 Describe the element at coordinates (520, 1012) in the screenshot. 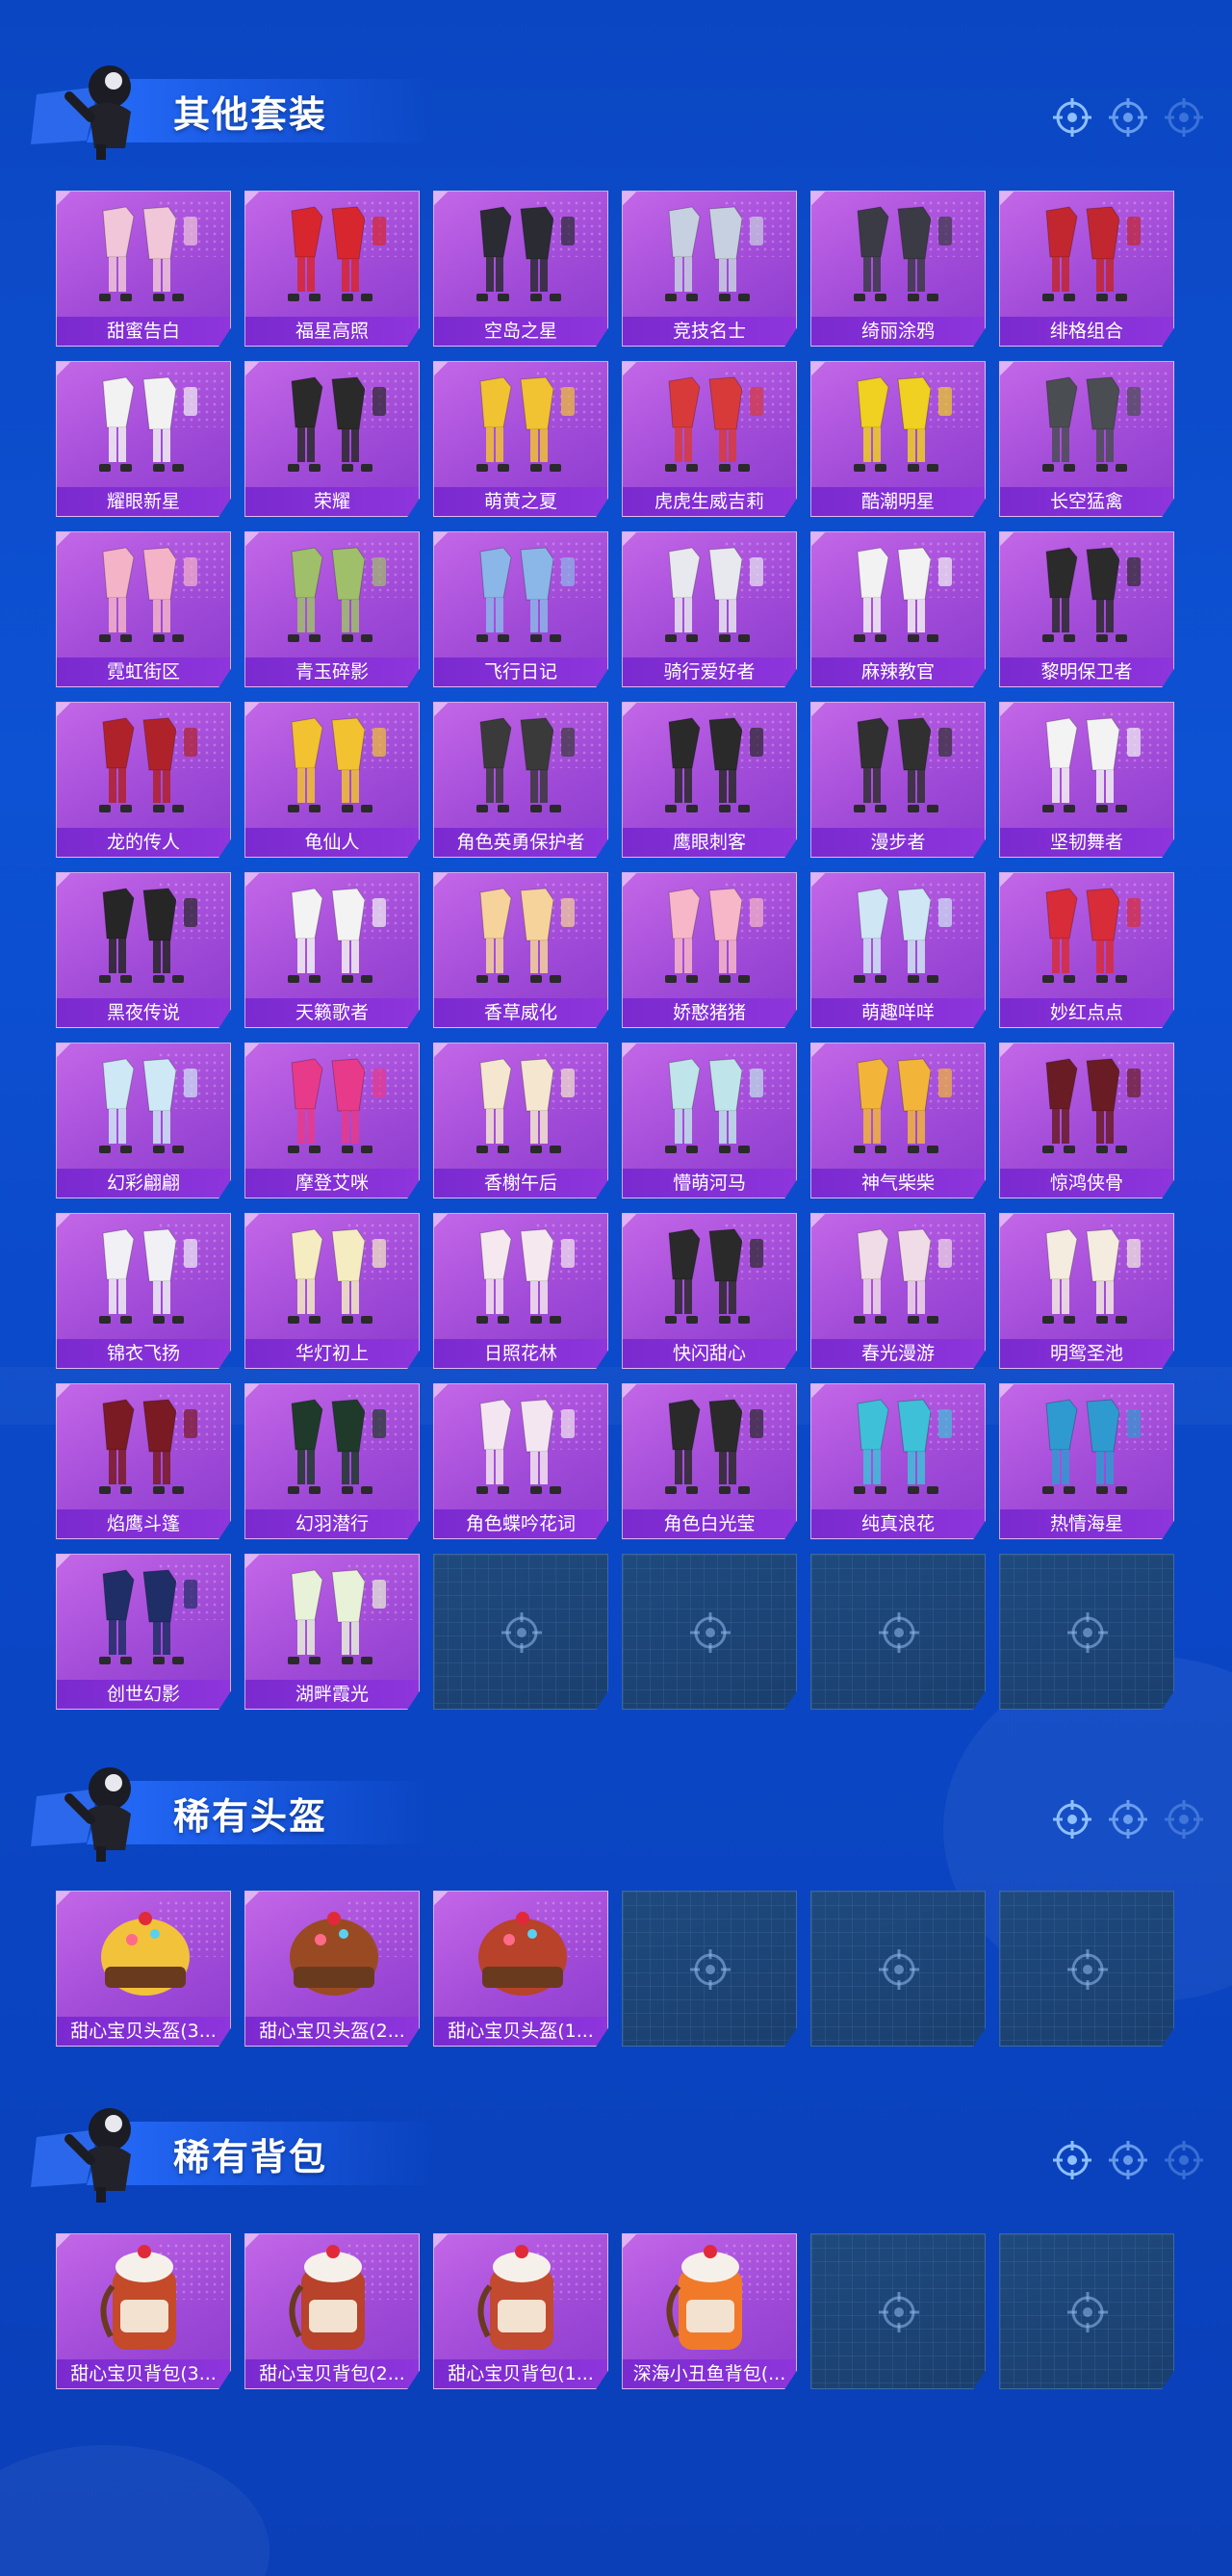

I see `item-name: 香草威化` at that location.